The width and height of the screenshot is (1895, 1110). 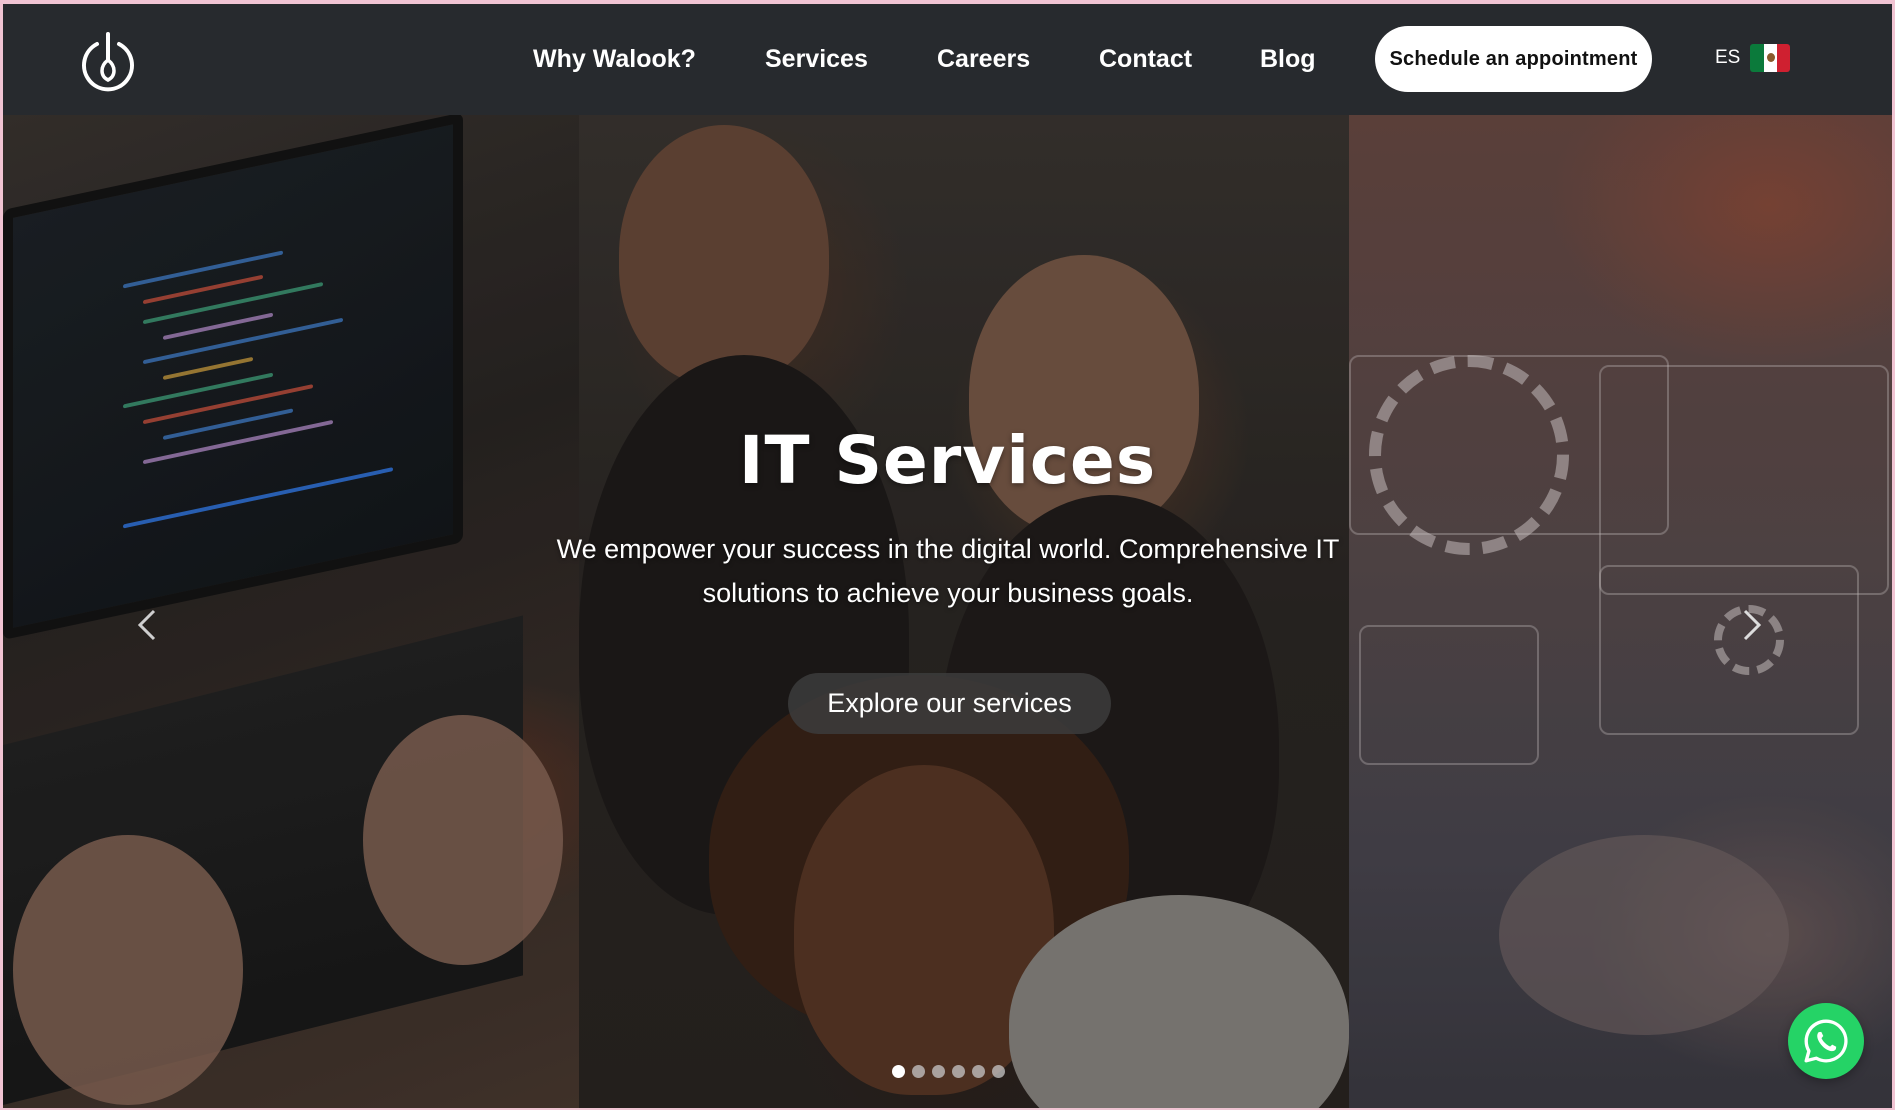 What do you see at coordinates (947, 460) in the screenshot?
I see `hero-title: IT Services` at bounding box center [947, 460].